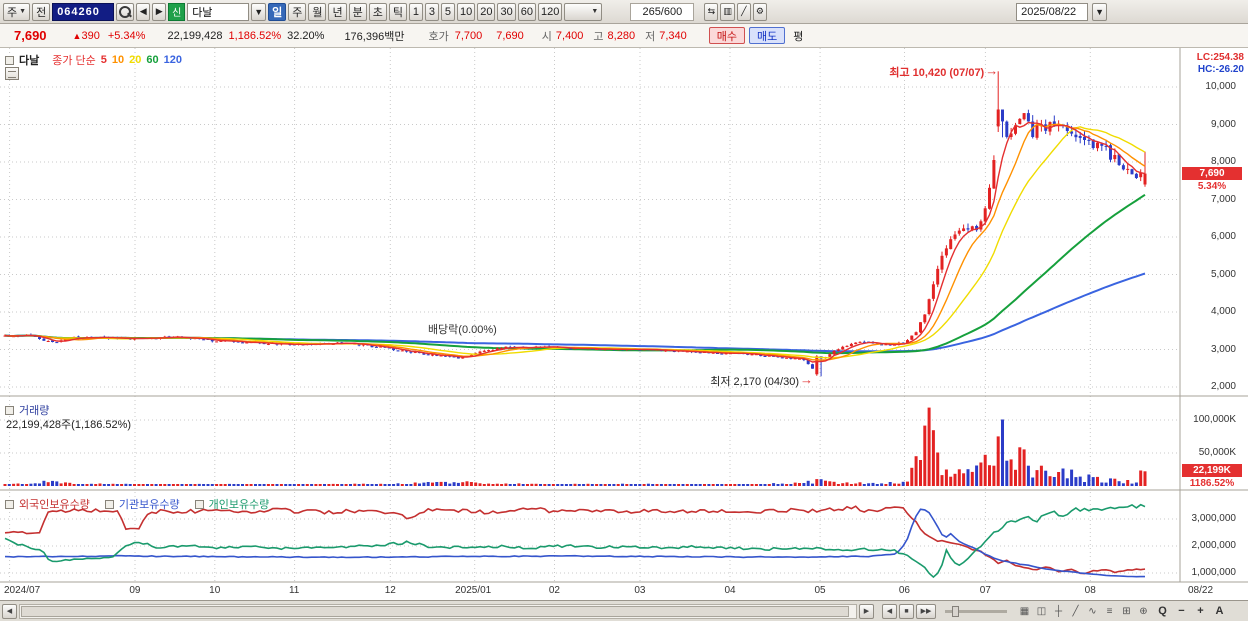 The image size is (1248, 621). What do you see at coordinates (468, 35) in the screenshot?
I see `ask-price: 7,700` at bounding box center [468, 35].